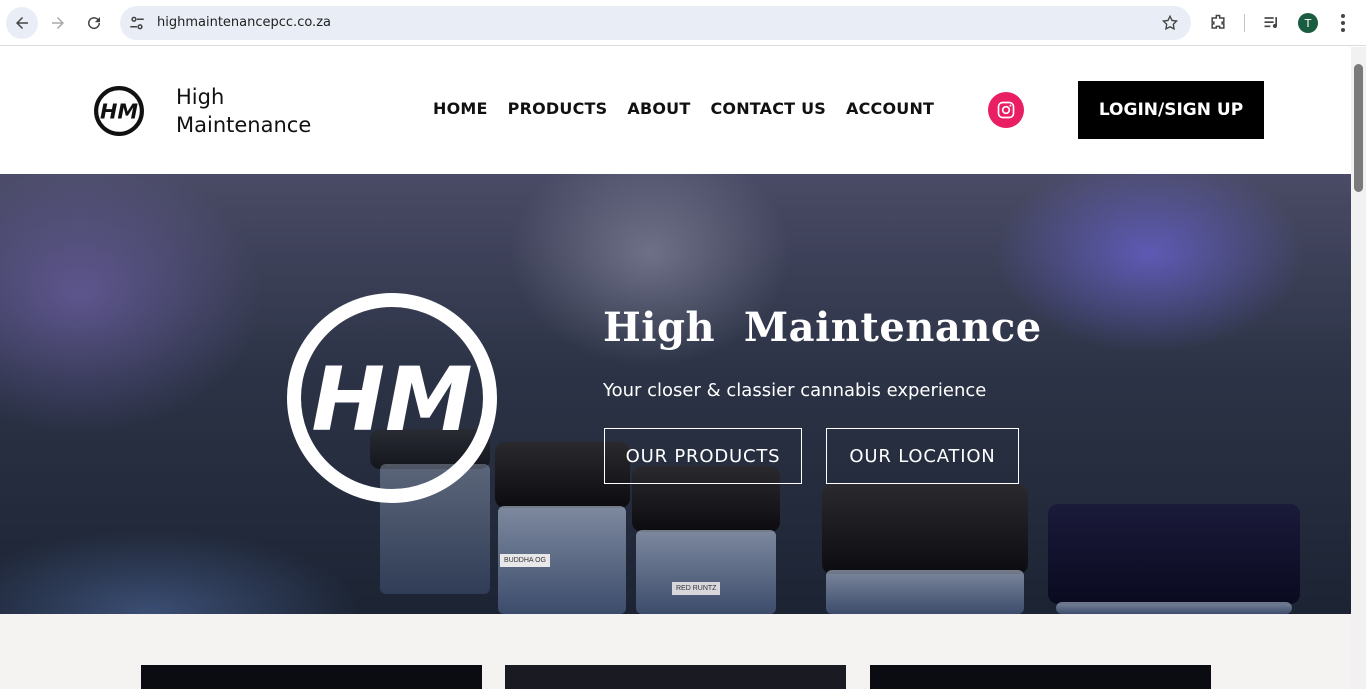 This screenshot has height=689, width=1366. Describe the element at coordinates (1272, 23) in the screenshot. I see `media-icon` at that location.